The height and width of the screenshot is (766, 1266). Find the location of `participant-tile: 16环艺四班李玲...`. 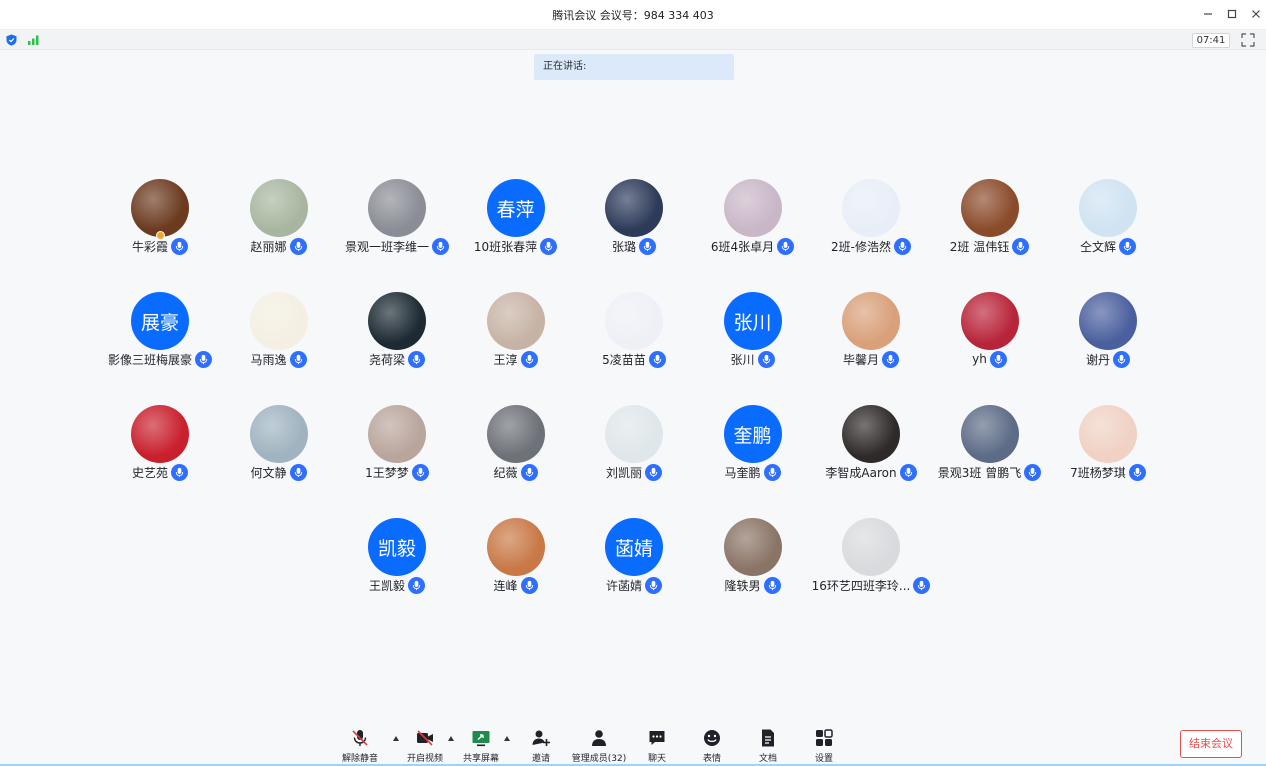

participant-tile: 16环艺四班李玲... is located at coordinates (871, 559).